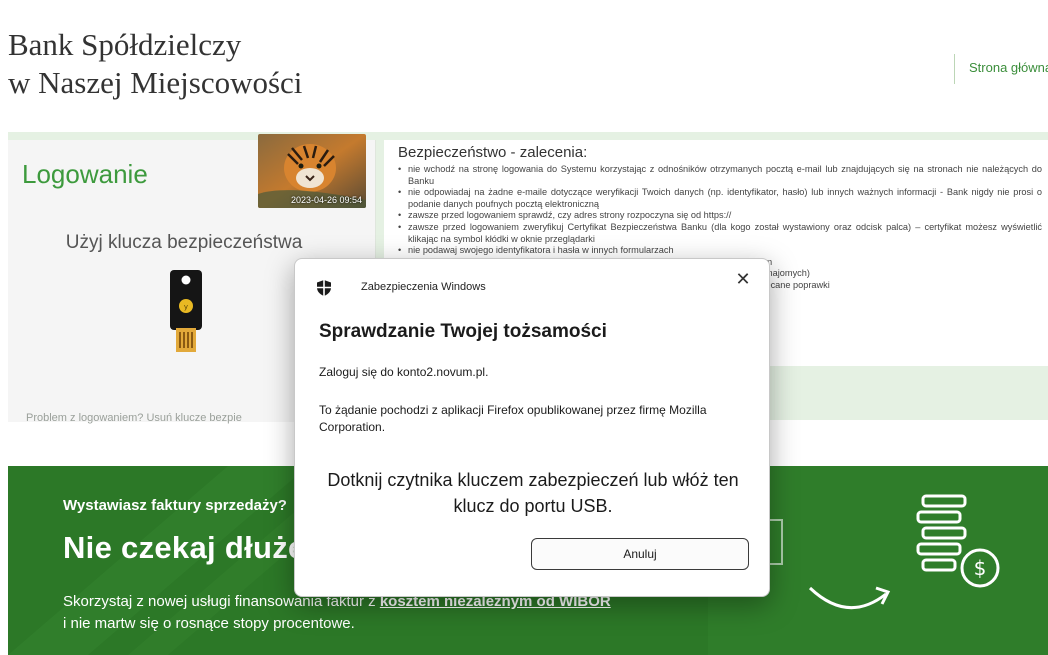  I want to click on dialog-app-name: Zabezpieczenia Windows, so click(423, 287).